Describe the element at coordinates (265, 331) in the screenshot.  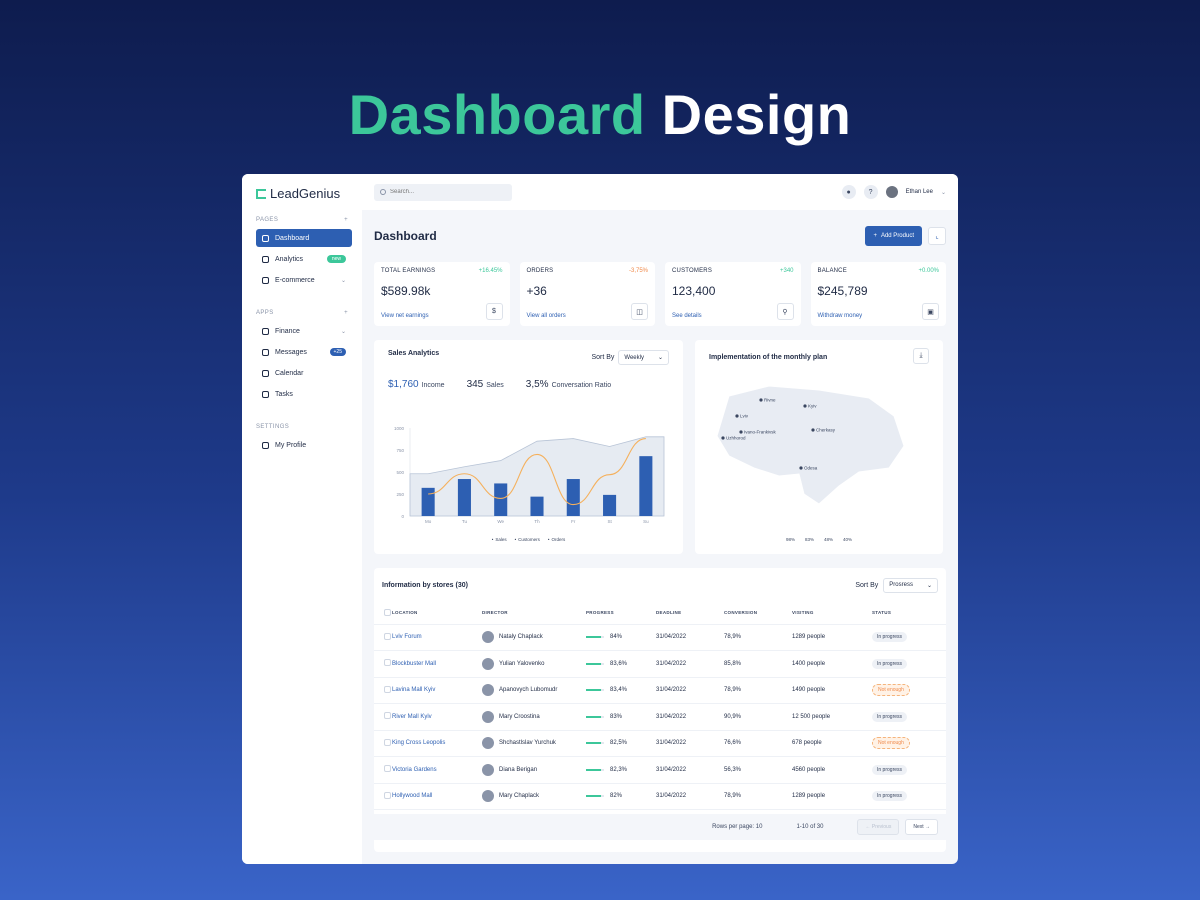
I see `wallet-icon` at that location.